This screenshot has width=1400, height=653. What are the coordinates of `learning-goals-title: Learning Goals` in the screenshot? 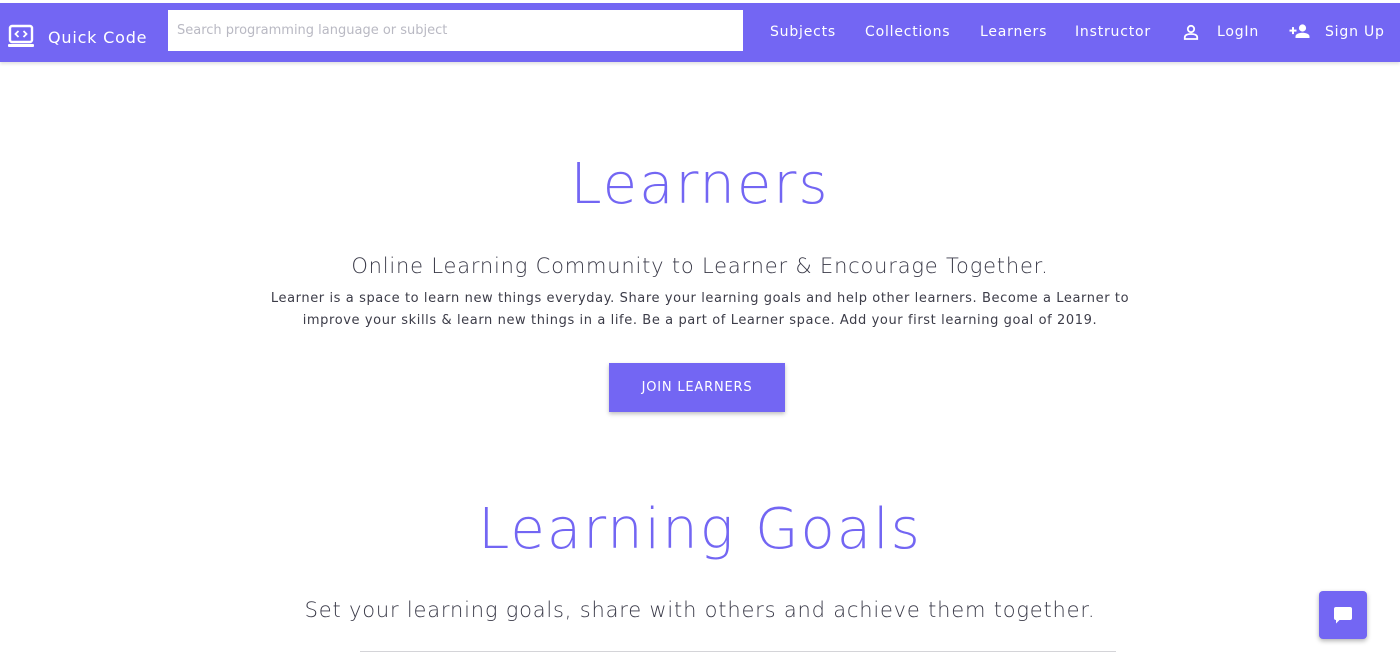 It's located at (700, 529).